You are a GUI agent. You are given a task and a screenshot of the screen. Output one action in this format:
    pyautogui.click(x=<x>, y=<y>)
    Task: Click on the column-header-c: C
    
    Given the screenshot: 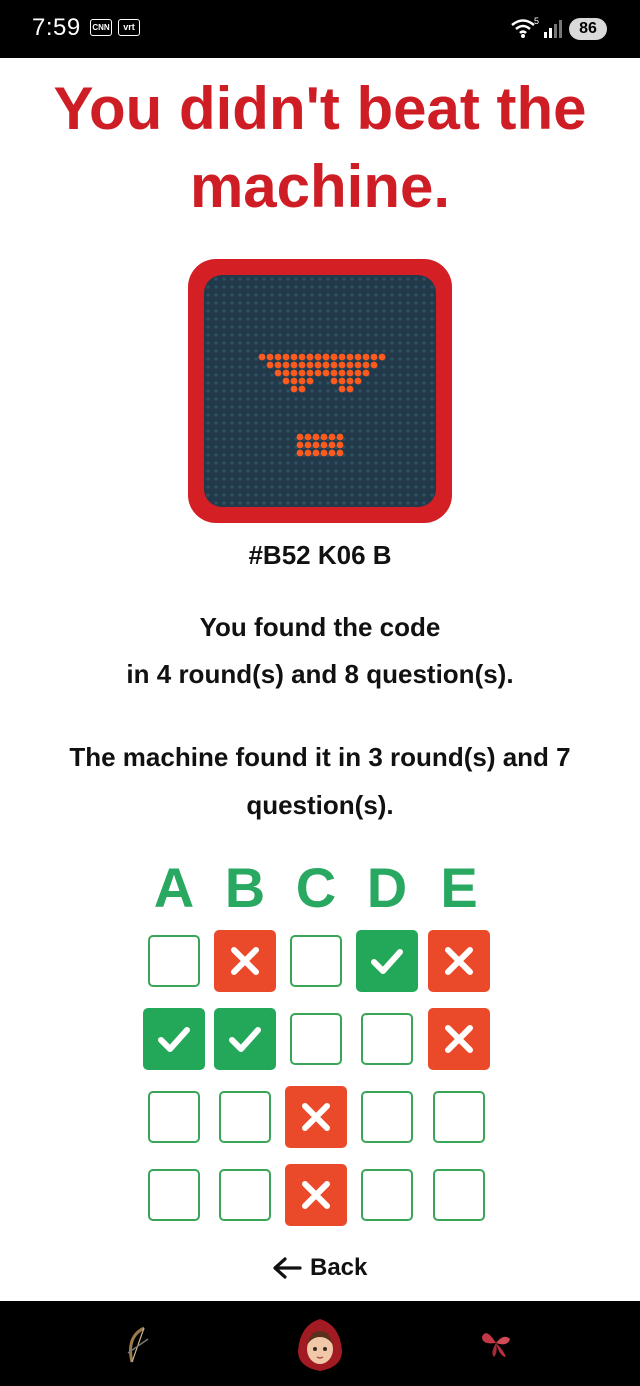 What is the action you would take?
    pyautogui.click(x=316, y=887)
    